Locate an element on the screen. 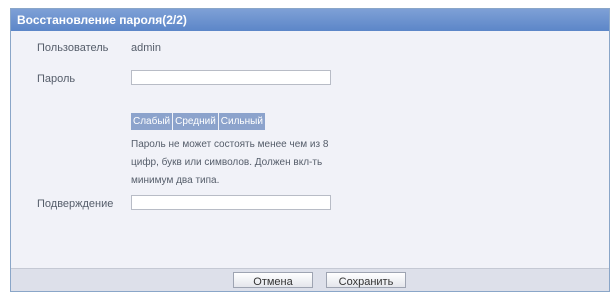  password-input is located at coordinates (231, 77).